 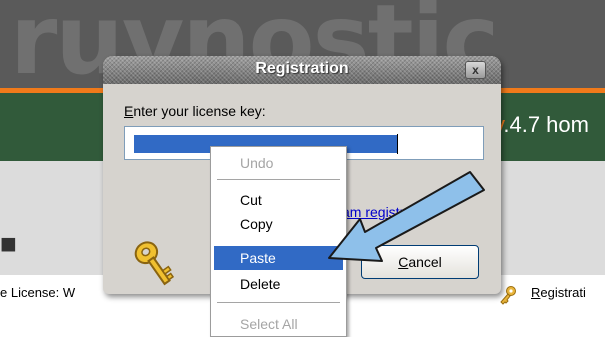 I want to click on license-status-text: e License: W, so click(x=38, y=292).